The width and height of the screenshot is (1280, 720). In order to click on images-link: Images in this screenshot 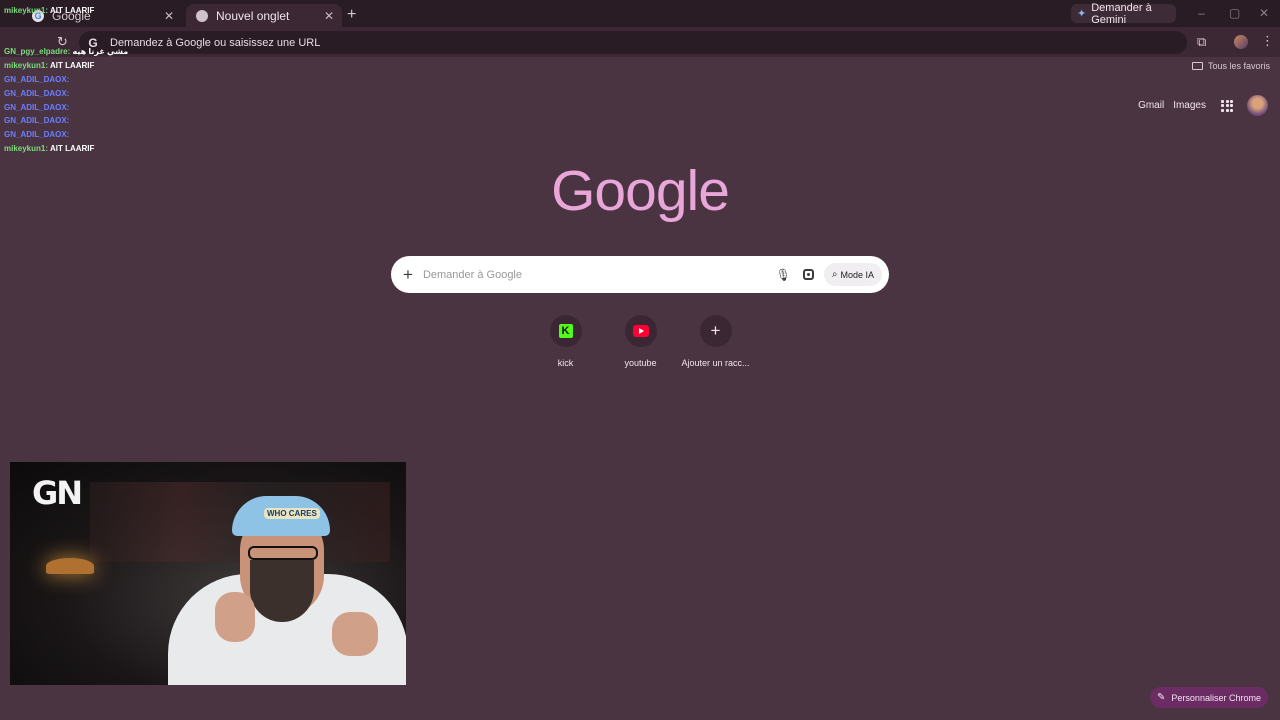, I will do `click(1189, 105)`.